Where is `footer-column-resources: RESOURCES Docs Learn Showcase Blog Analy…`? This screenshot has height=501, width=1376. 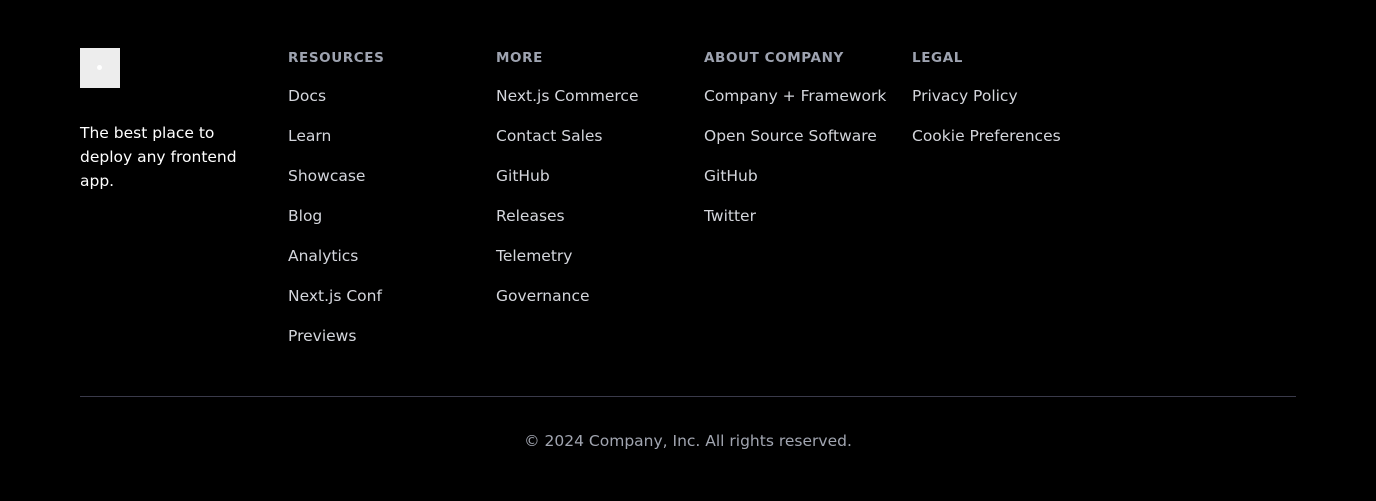
footer-column-resources: RESOURCES Docs Learn Showcase Blog Analy… is located at coordinates (388, 207).